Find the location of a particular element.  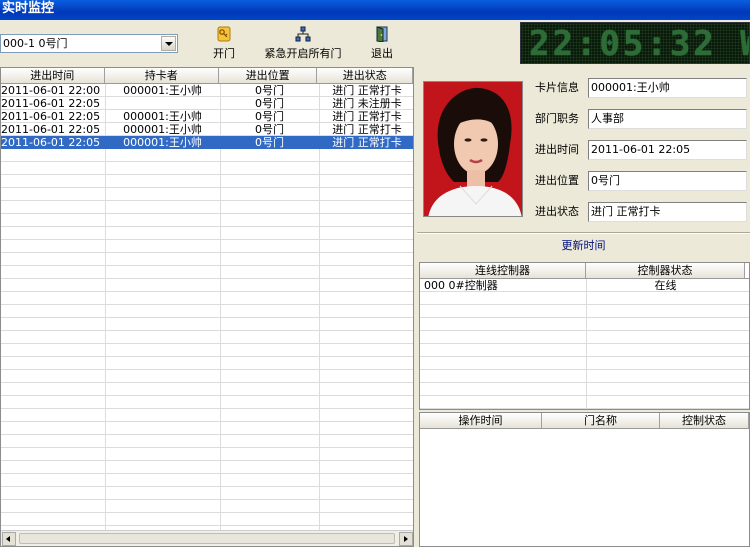

window-title: 实时监控 is located at coordinates (375, 10).